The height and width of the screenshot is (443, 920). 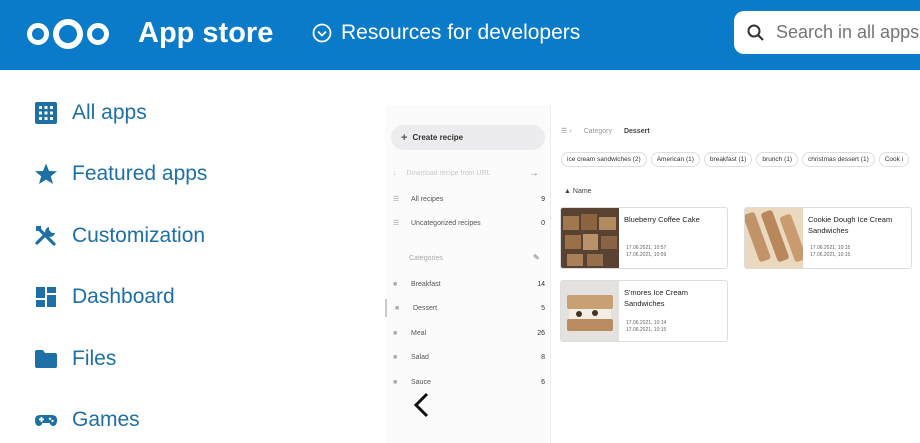 What do you see at coordinates (469, 382) in the screenshot?
I see `category-row: ■ Sauce 6` at bounding box center [469, 382].